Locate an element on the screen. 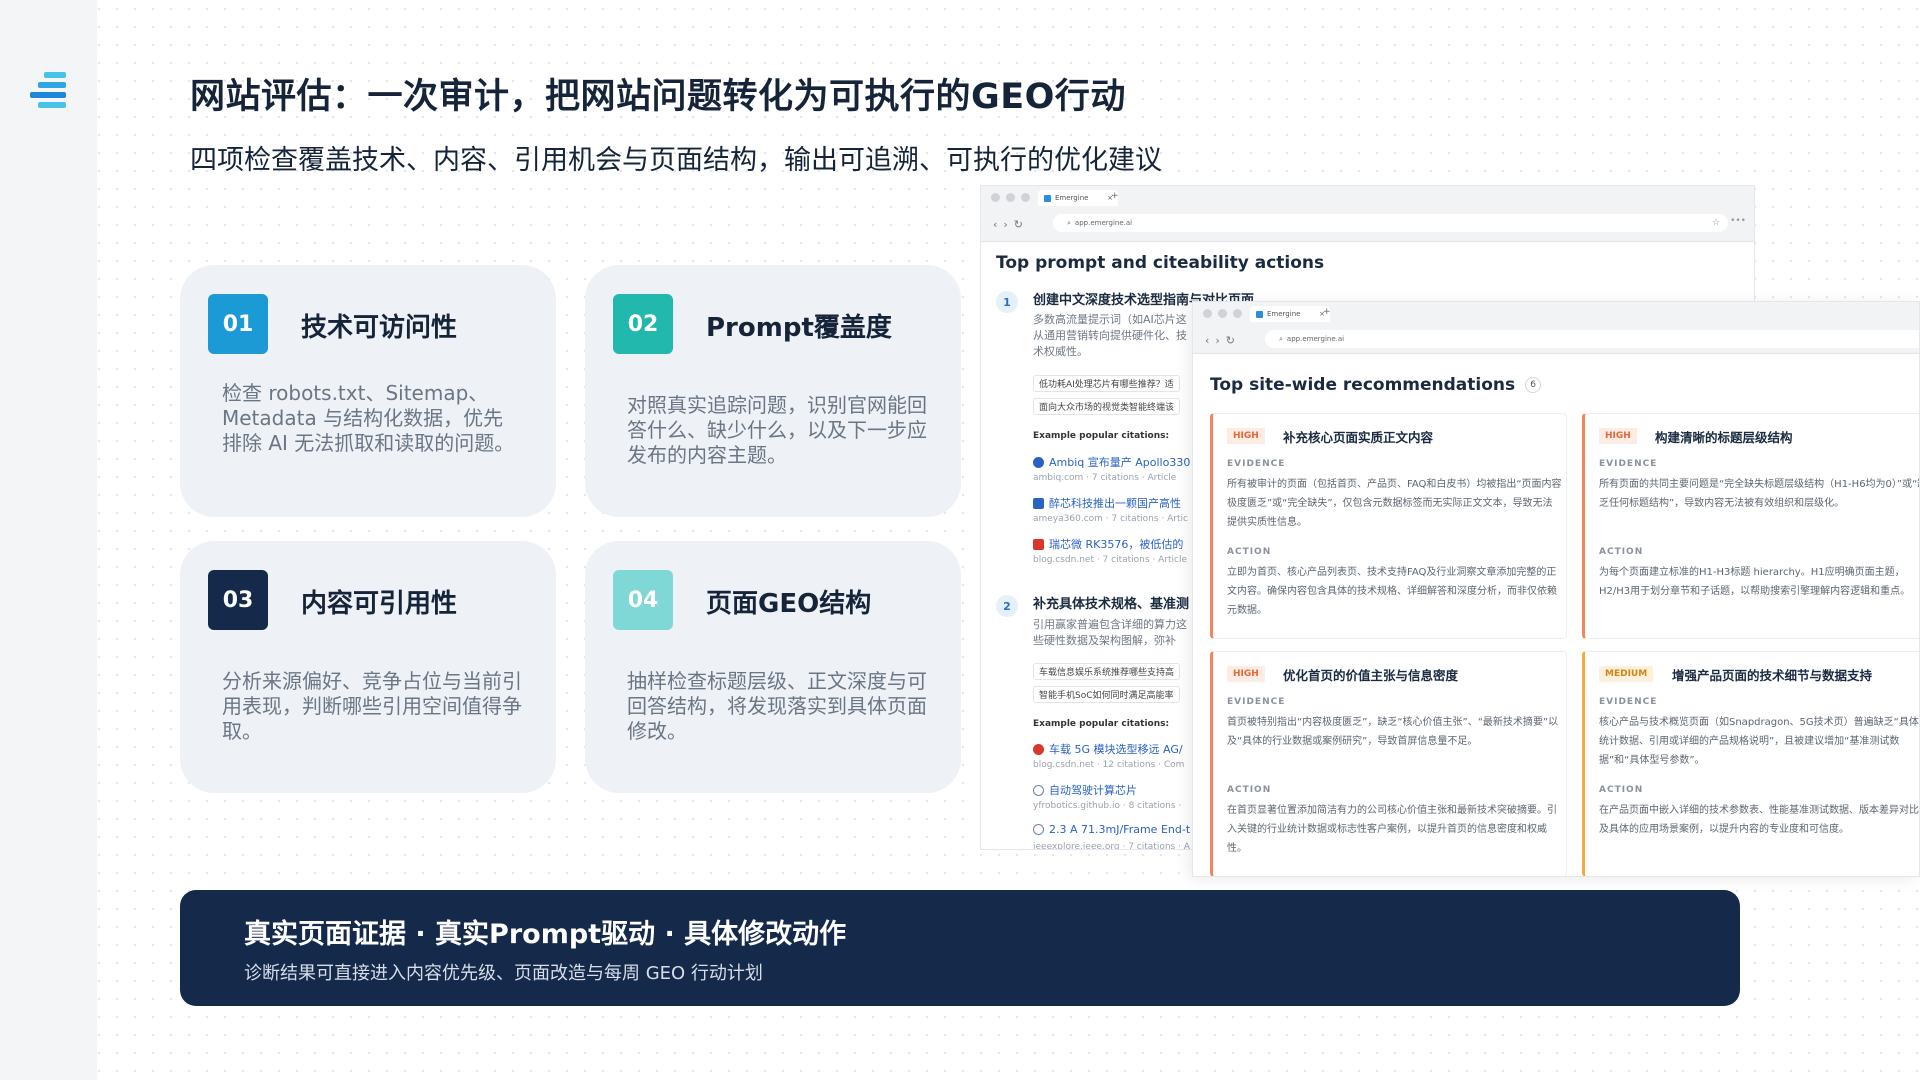  browser-chrome: Emergine × + ‹›↻ ⌕ app.emergine.ai ☆ ••• is located at coordinates (1367, 214).